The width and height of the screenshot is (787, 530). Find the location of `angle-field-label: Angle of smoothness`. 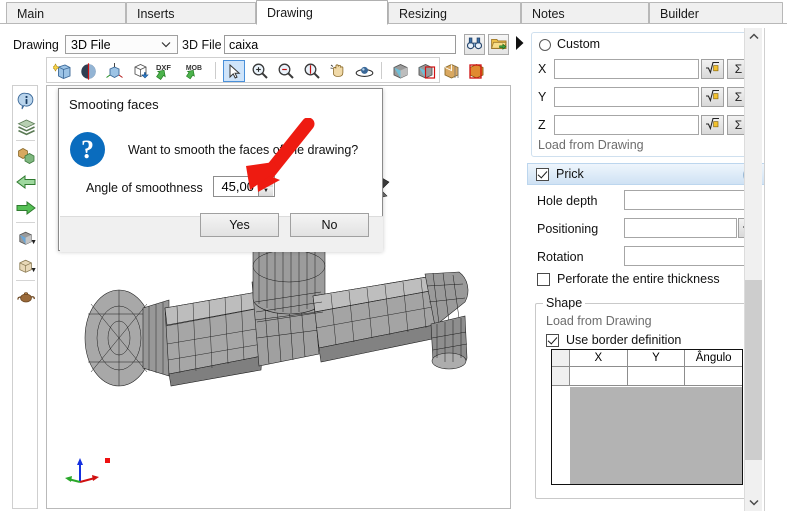

angle-field-label: Angle of smoothness is located at coordinates (144, 188).